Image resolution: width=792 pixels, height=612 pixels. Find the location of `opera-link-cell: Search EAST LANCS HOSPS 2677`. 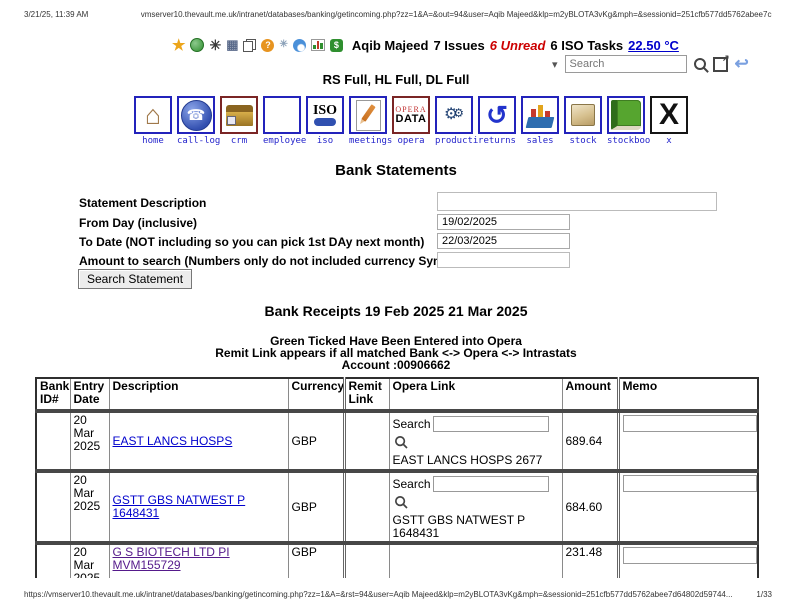

opera-link-cell: Search EAST LANCS HOSPS 2677 is located at coordinates (475, 441).